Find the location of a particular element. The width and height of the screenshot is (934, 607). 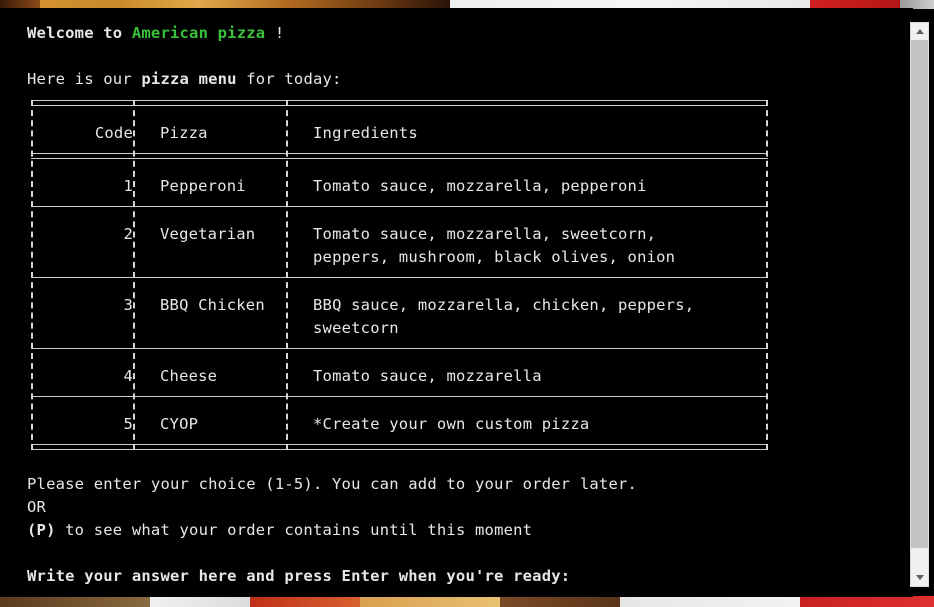

row-pizza: CYOP is located at coordinates (179, 424).